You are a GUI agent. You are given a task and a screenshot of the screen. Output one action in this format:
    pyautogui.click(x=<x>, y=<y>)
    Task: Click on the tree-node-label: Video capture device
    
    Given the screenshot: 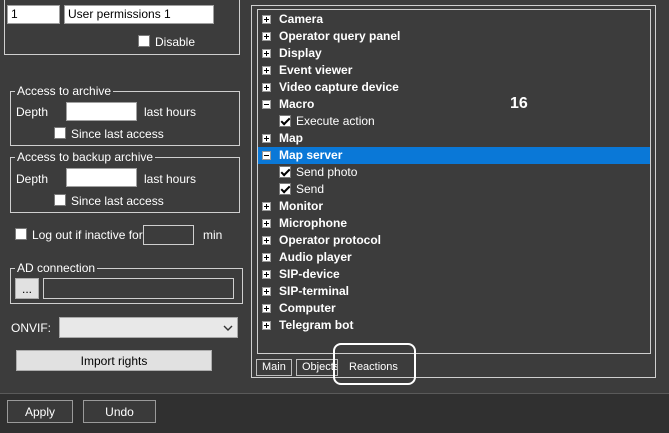 What is the action you would take?
    pyautogui.click(x=339, y=87)
    